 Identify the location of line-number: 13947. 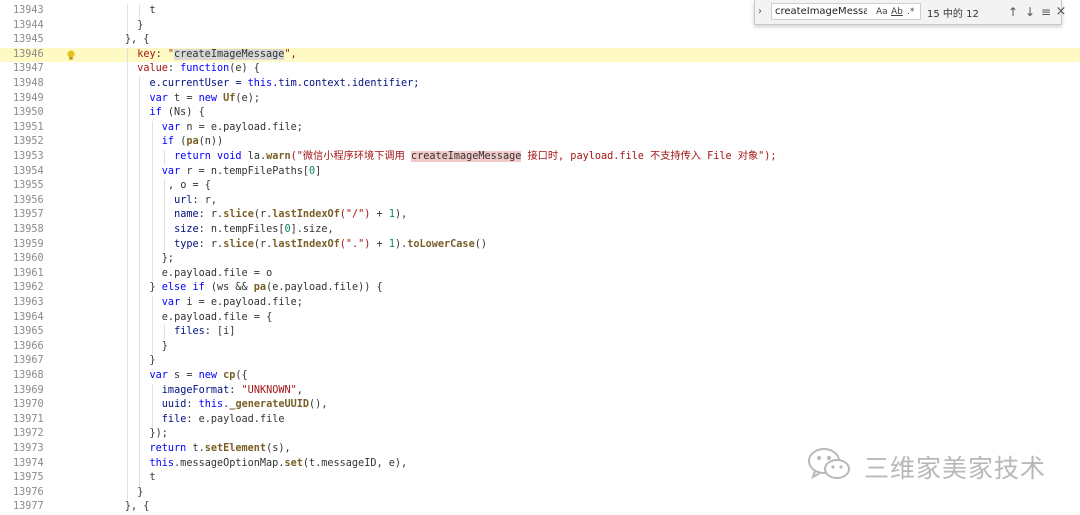
(28, 69).